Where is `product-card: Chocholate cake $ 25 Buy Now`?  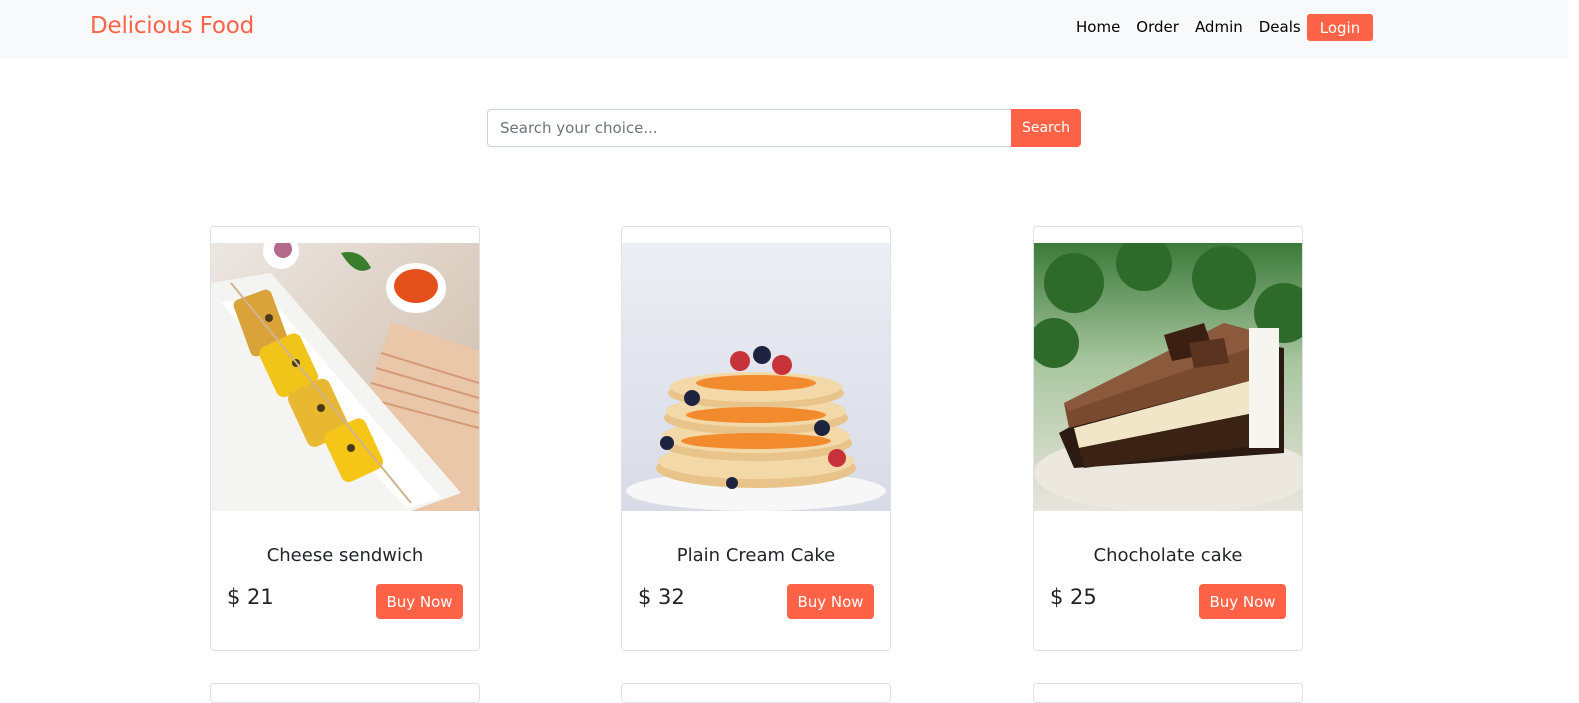
product-card: Chocholate cake $ 25 Buy Now is located at coordinates (1168, 438).